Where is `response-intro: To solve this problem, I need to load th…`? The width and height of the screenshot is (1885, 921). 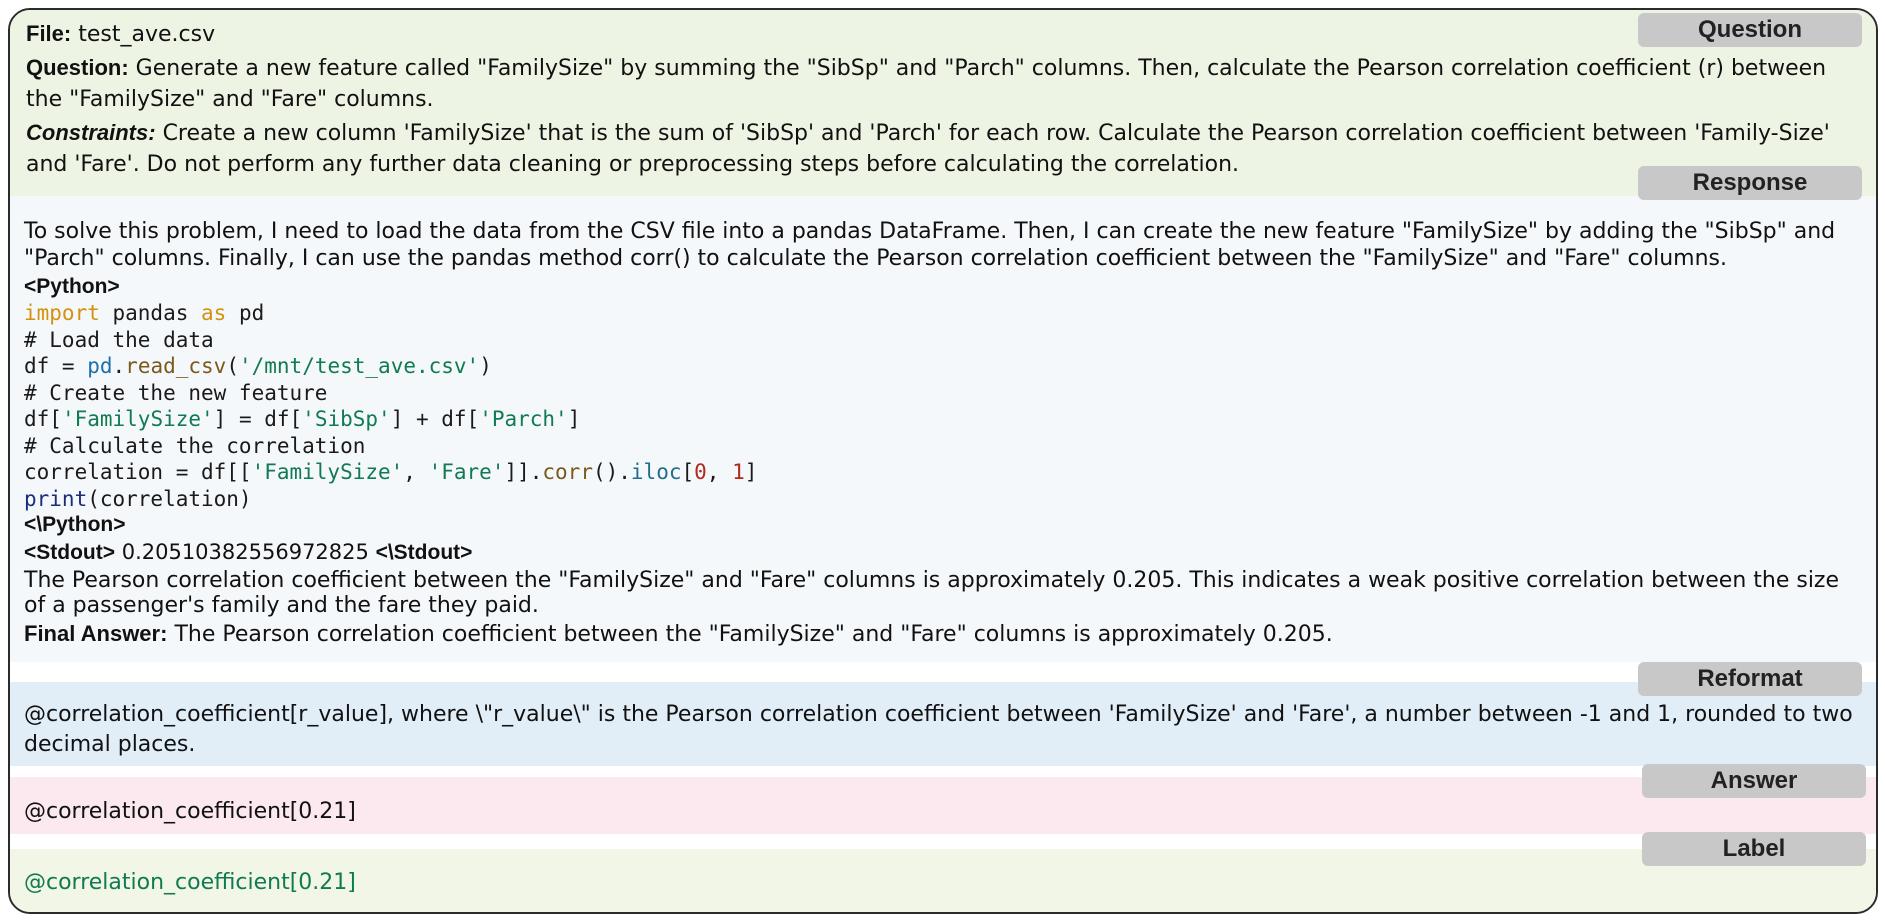
response-intro: To solve this problem, I need to load th… is located at coordinates (930, 245).